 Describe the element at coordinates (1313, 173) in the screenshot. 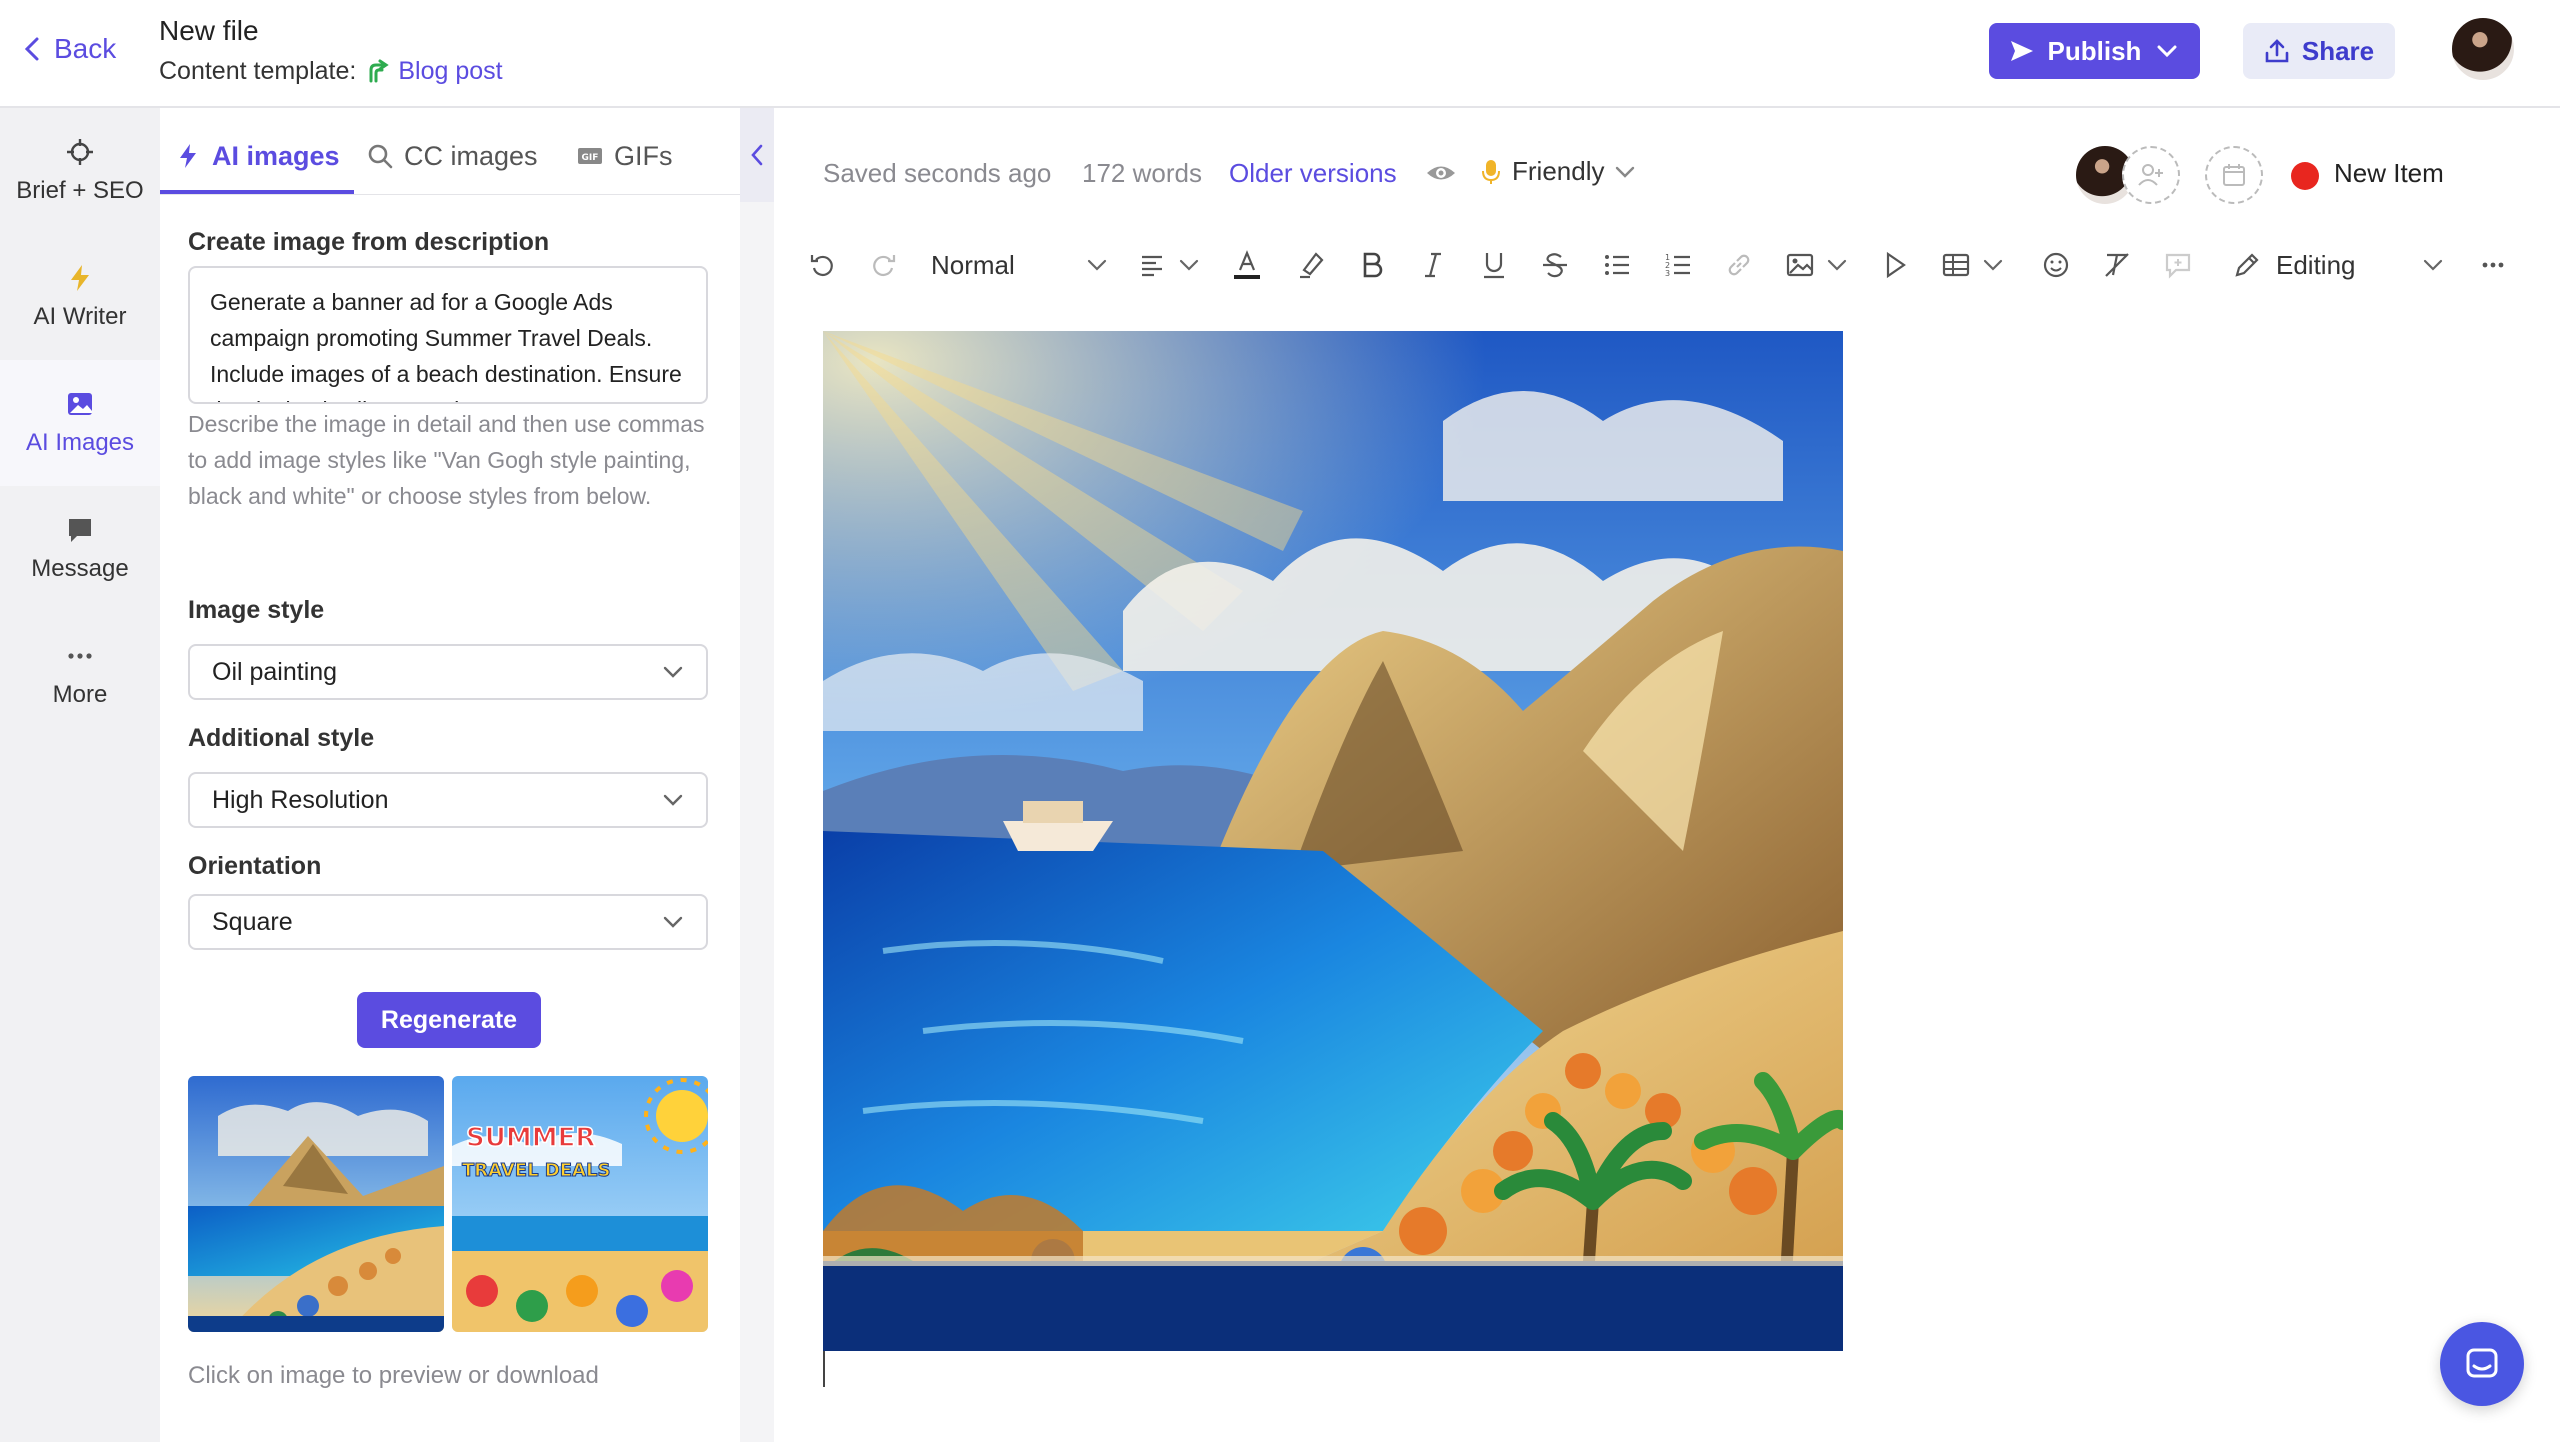

I see `older-versions-link: Older versions` at that location.